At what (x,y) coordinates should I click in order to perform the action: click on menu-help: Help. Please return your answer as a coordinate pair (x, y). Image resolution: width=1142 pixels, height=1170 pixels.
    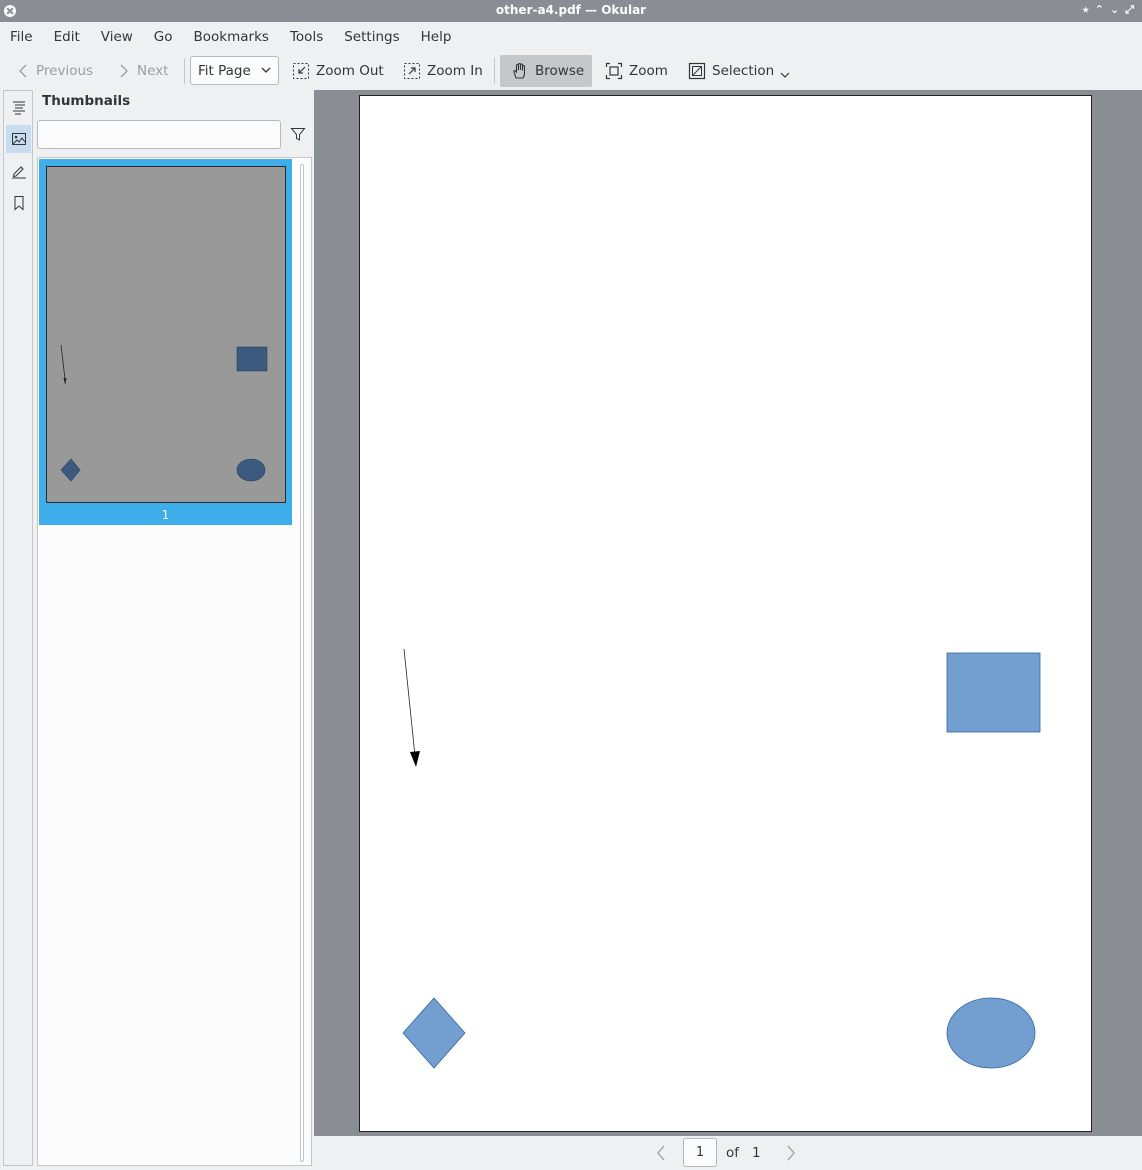
    Looking at the image, I should click on (436, 37).